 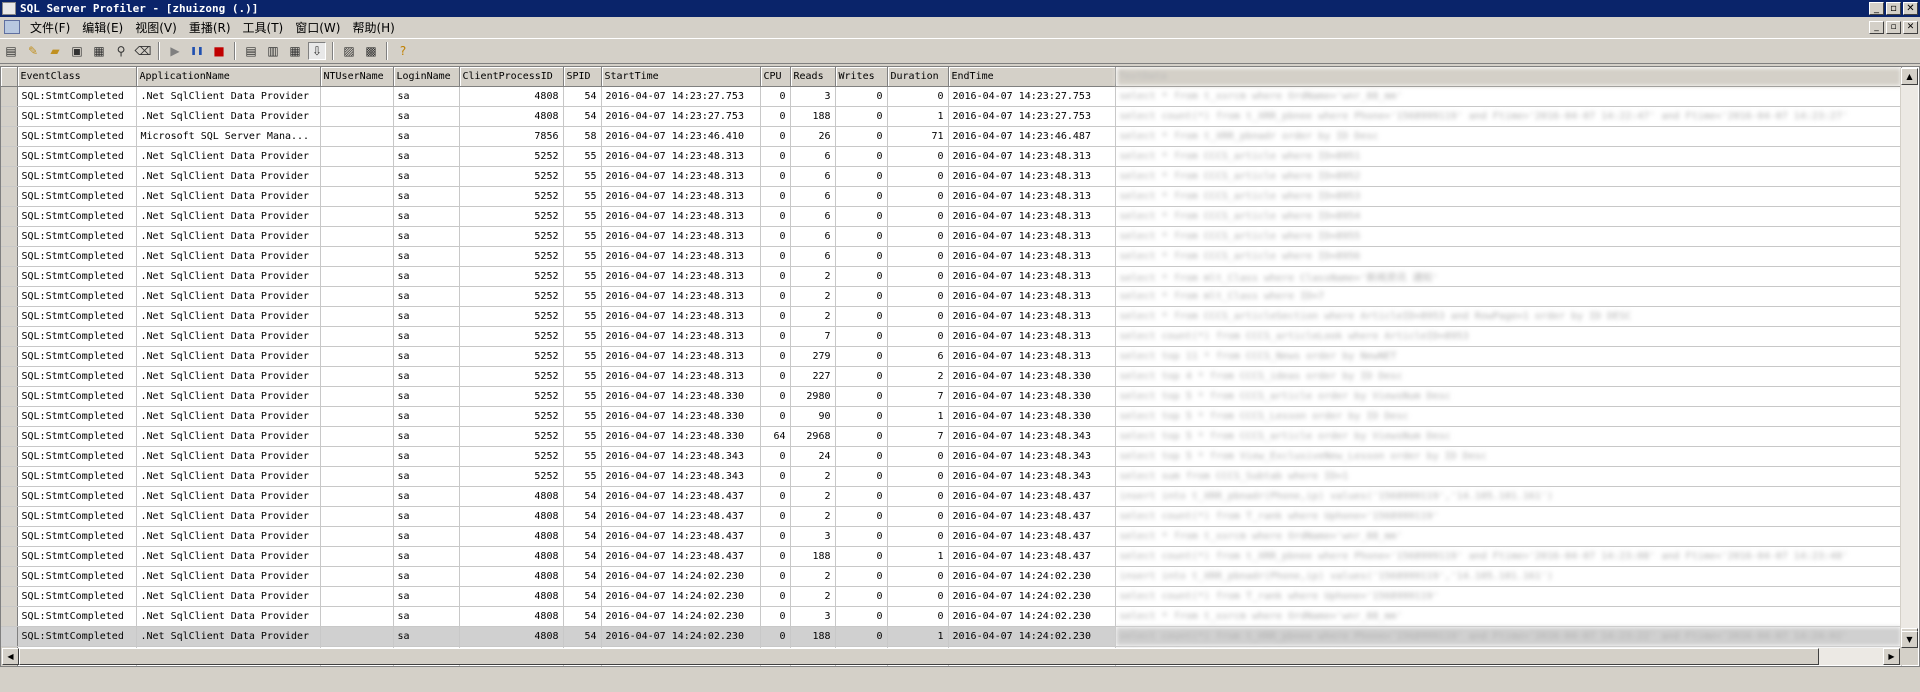 What do you see at coordinates (357, 77) in the screenshot?
I see `column-header-ntusername: NTUserName` at bounding box center [357, 77].